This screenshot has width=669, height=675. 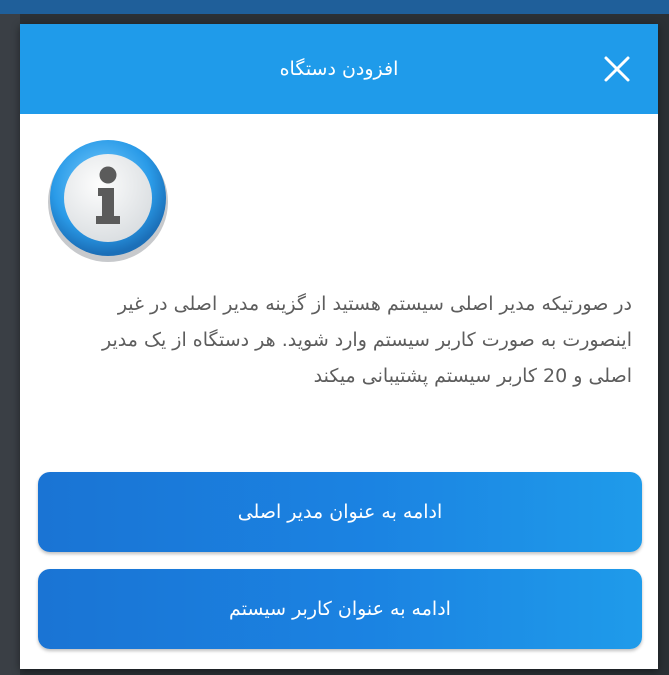 I want to click on continue-as-system-user-button: ادامه به عنوان کاربر سیستم, so click(x=340, y=609).